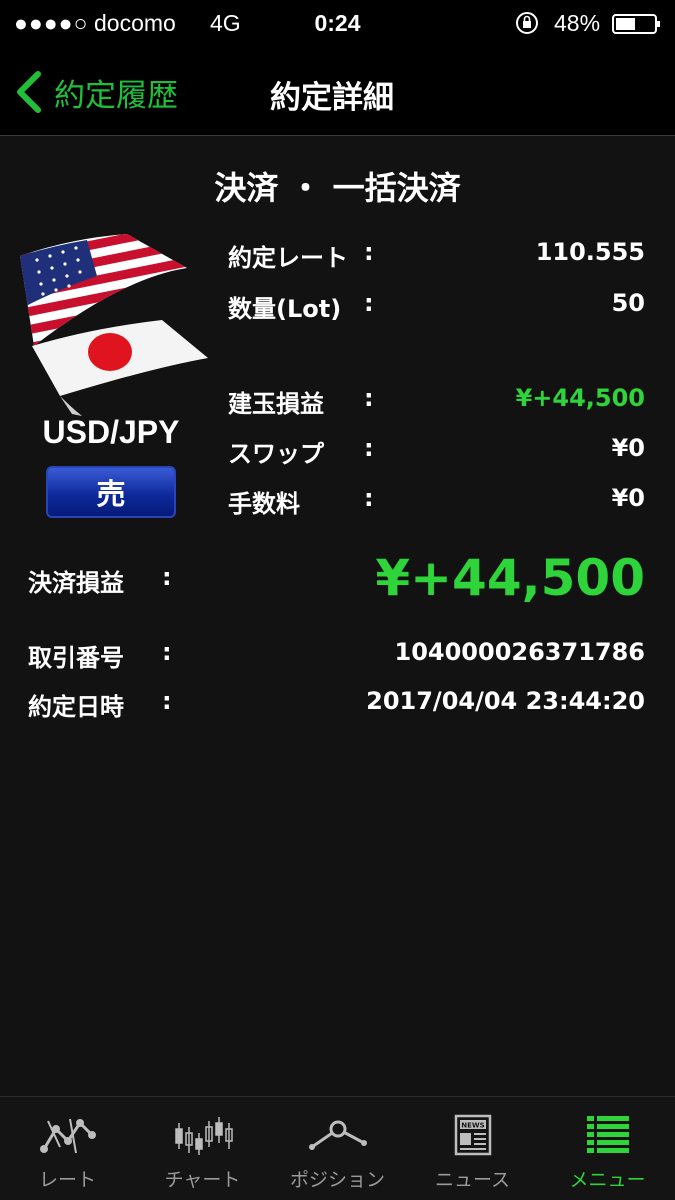  I want to click on tab-rate-label: レート, so click(67, 1180).